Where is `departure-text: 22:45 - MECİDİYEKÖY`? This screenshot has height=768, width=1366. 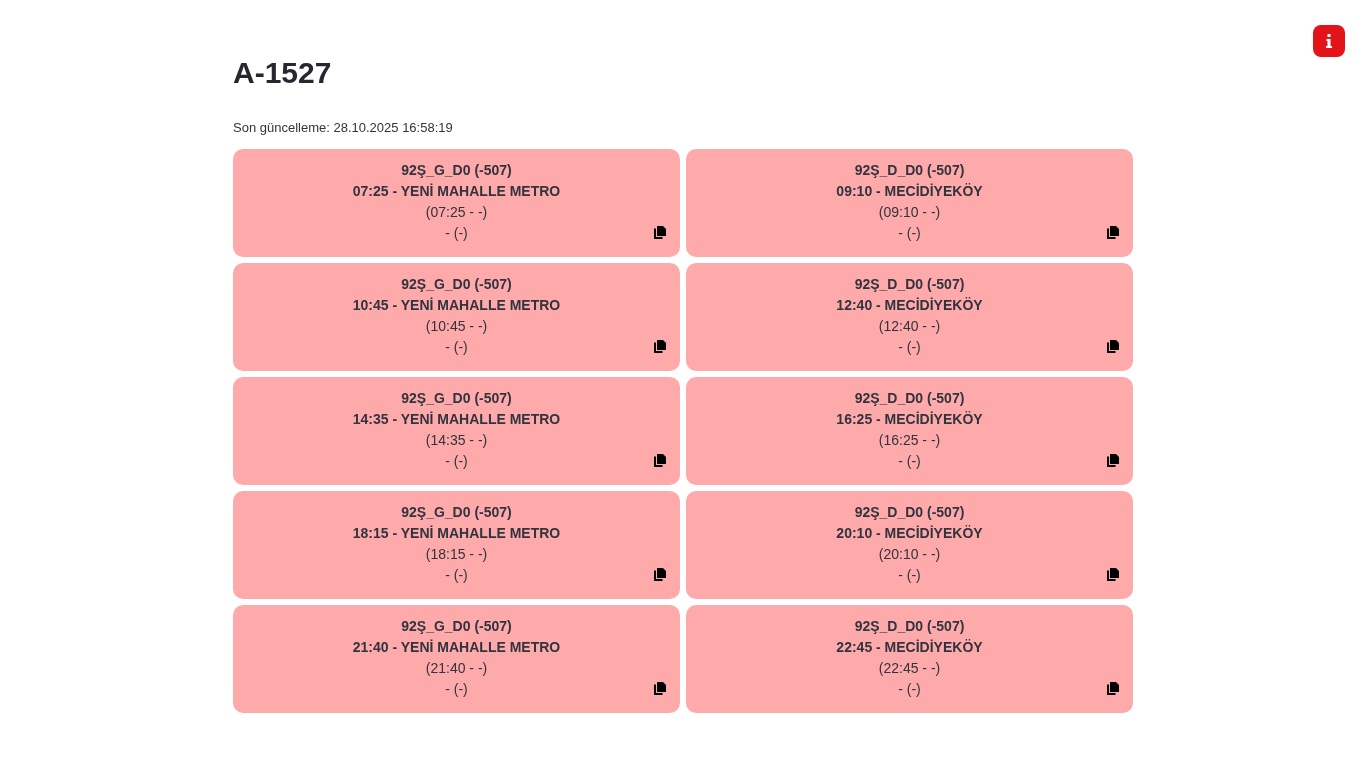
departure-text: 22:45 - MECİDİYEKÖY is located at coordinates (909, 647).